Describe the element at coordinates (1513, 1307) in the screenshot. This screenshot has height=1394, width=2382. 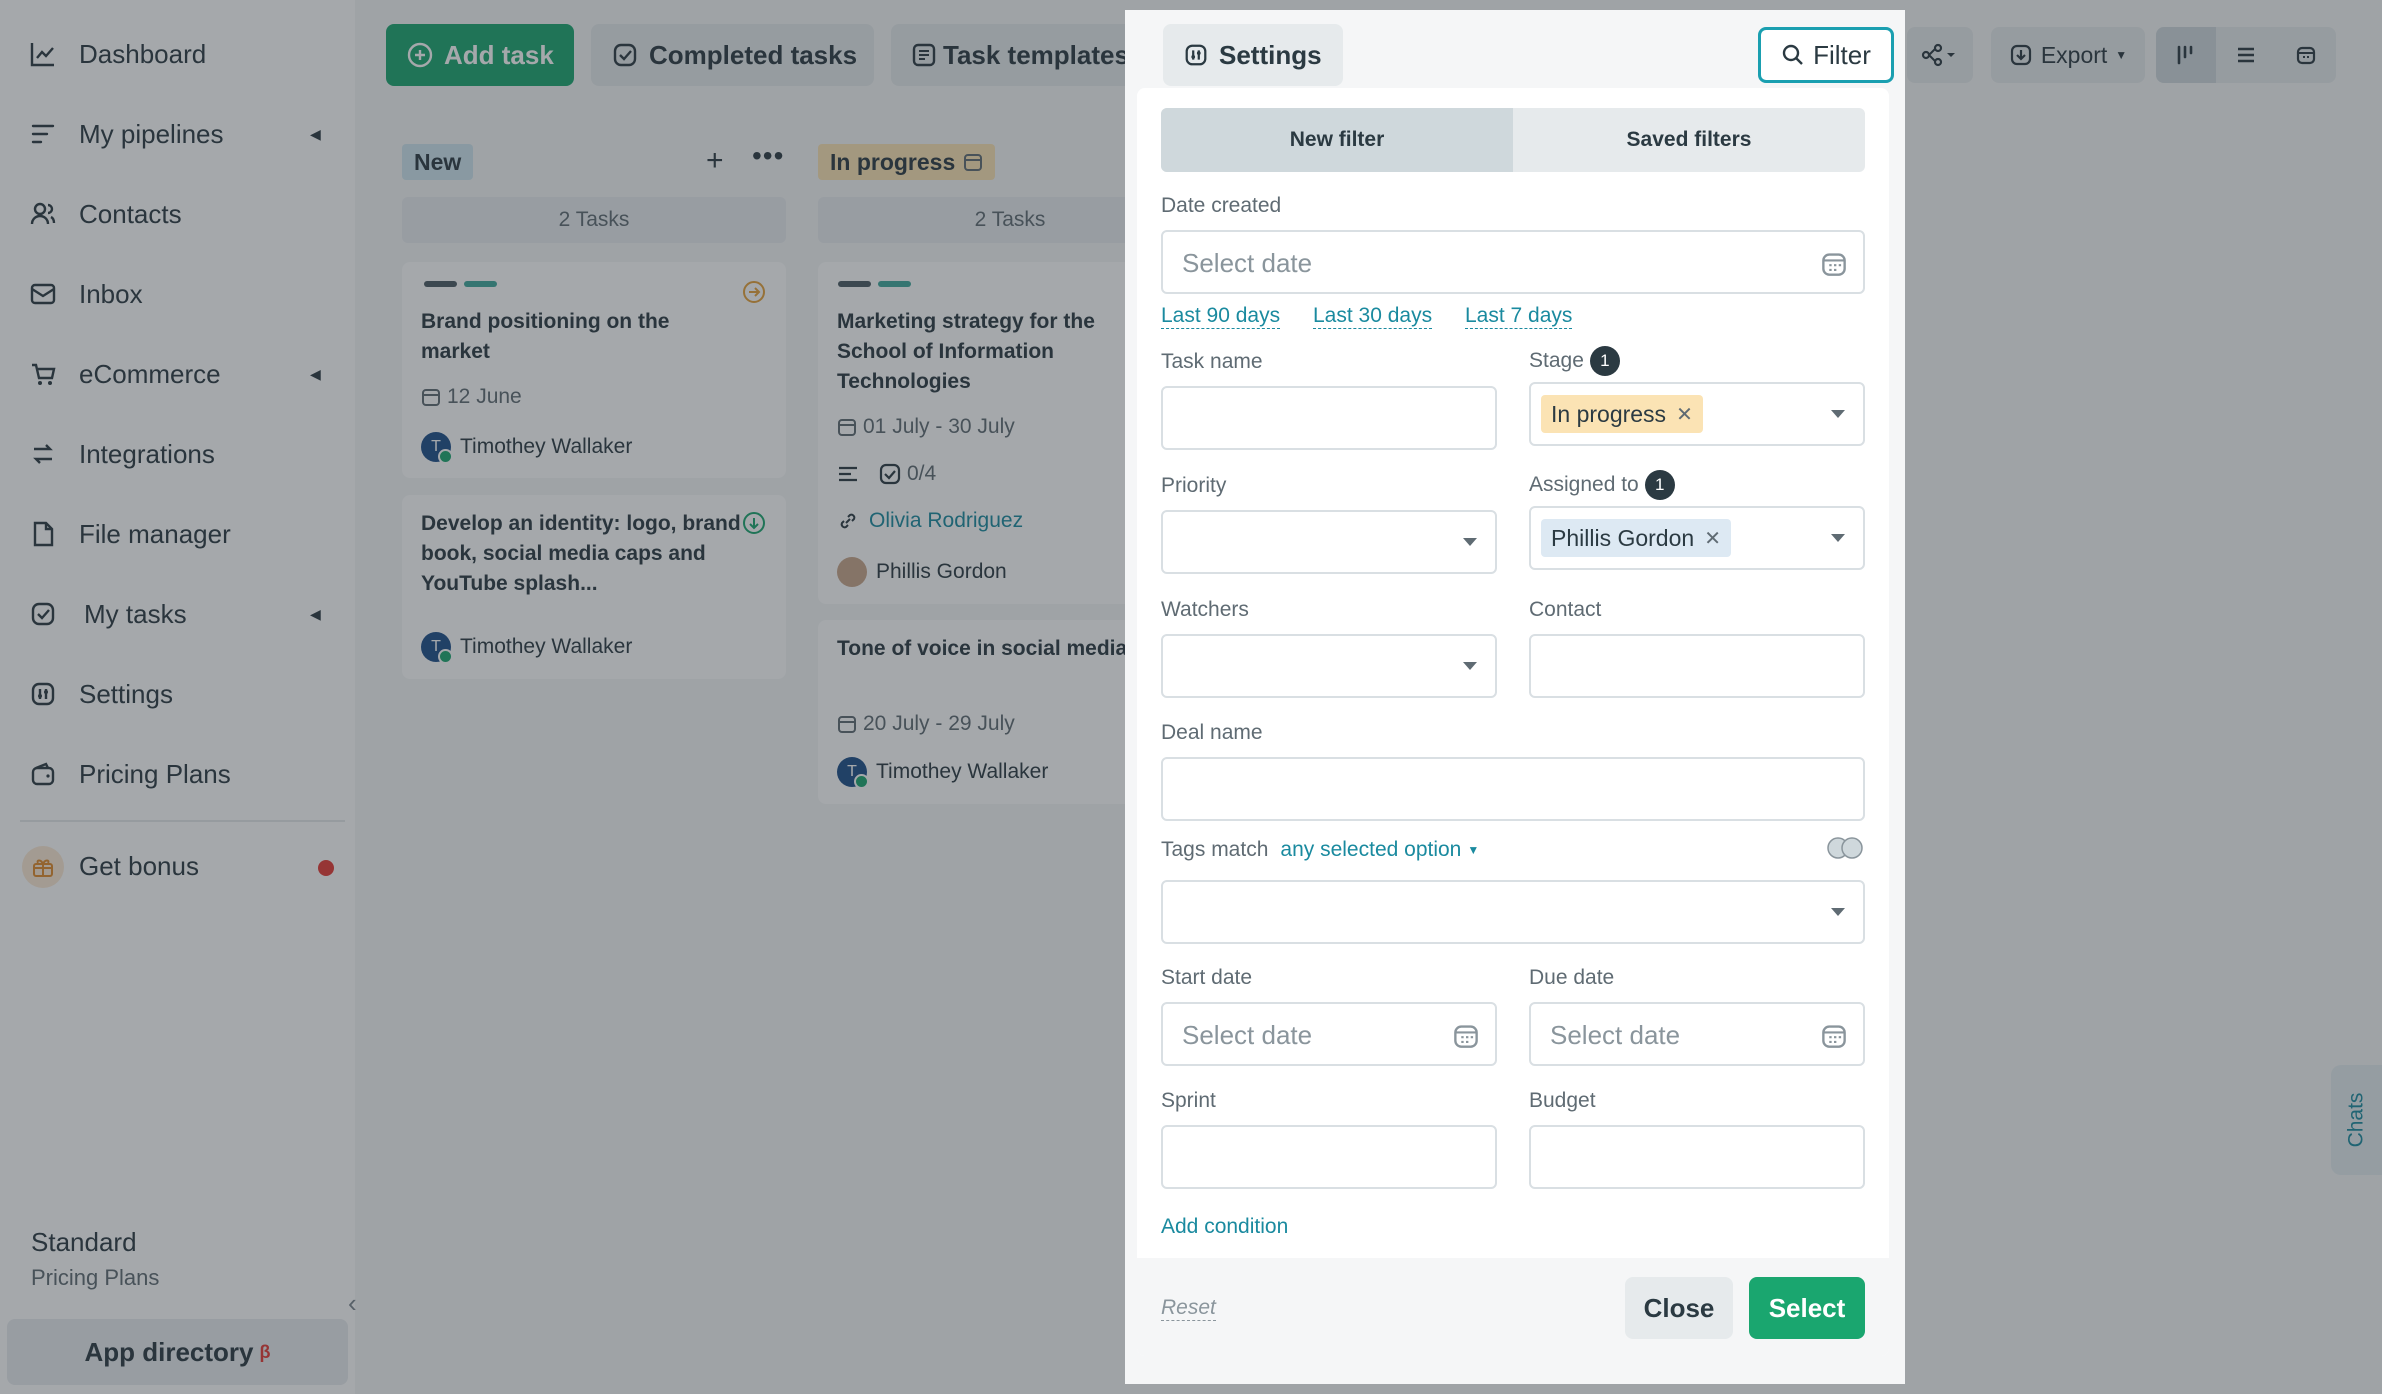
I see `filter-footer: Reset Close Select` at that location.